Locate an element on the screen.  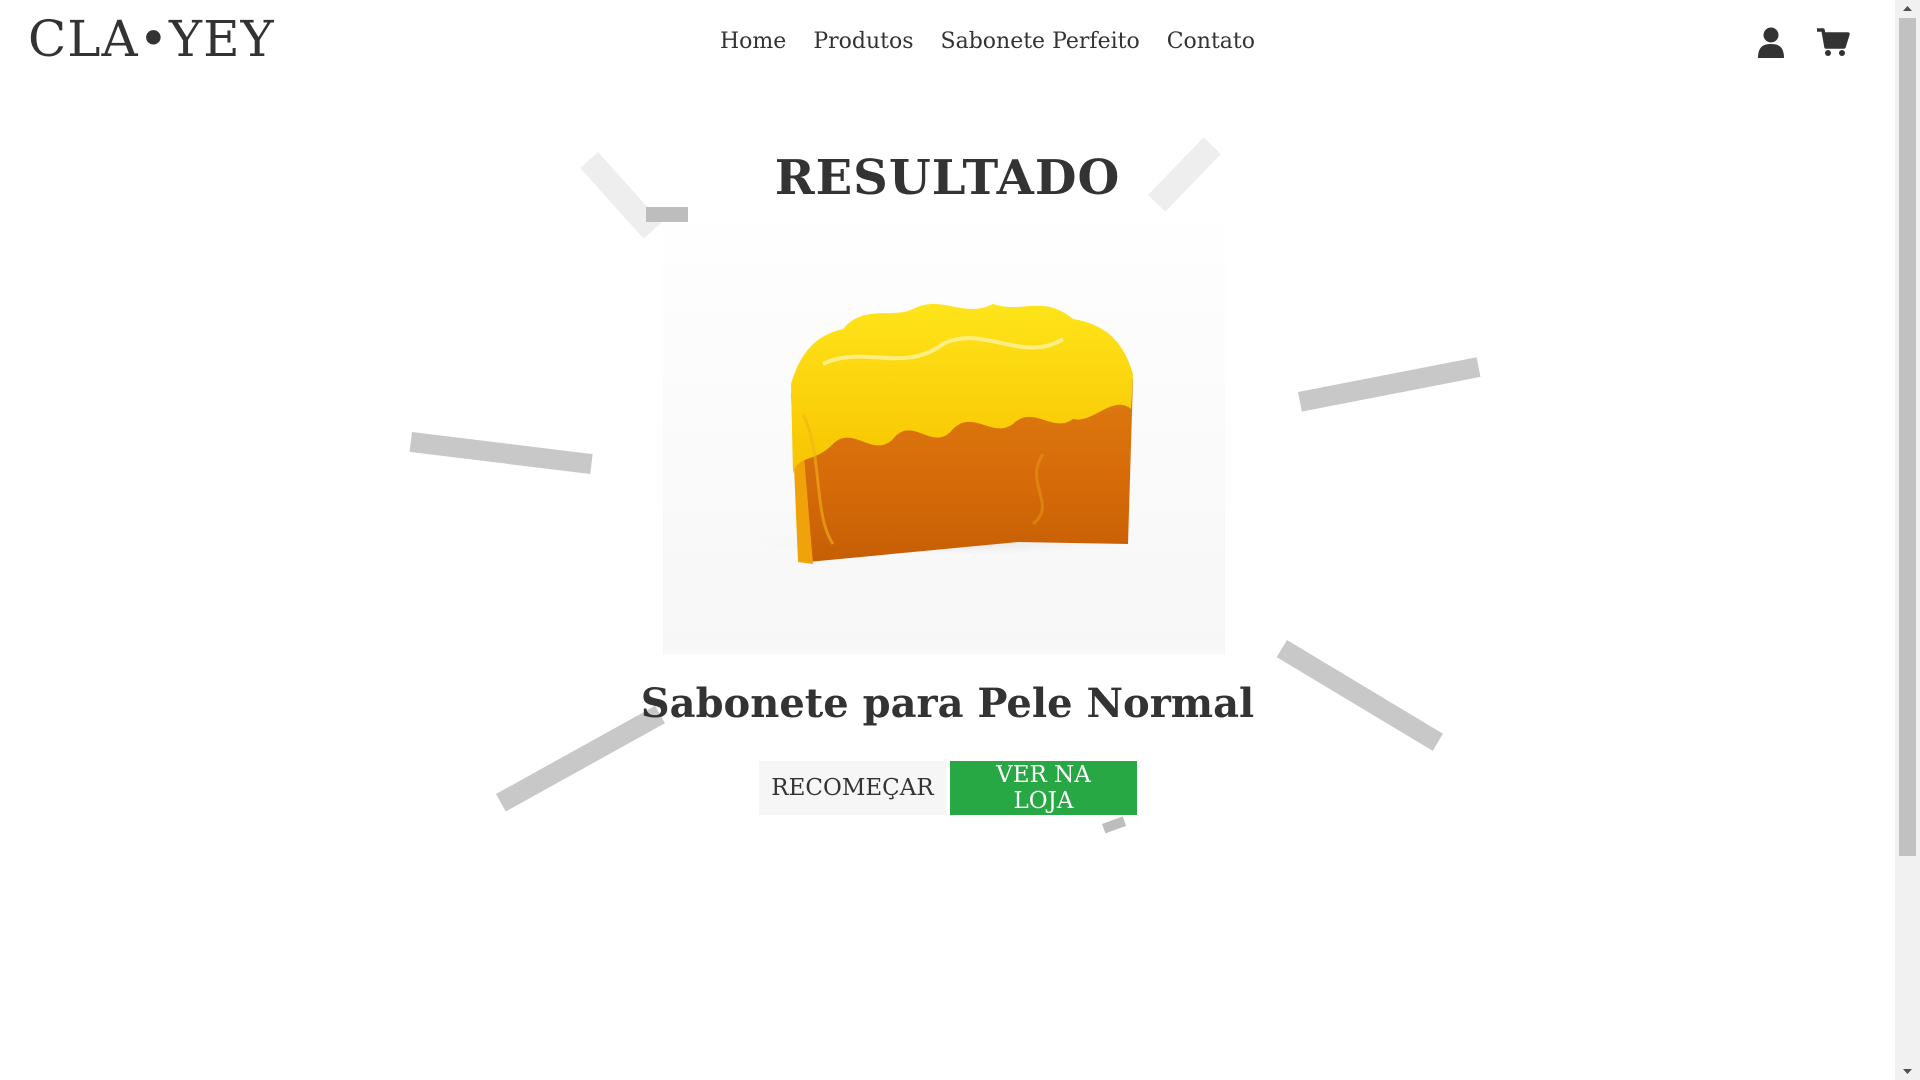
scroll-up-arrow-icon is located at coordinates (1907, 8).